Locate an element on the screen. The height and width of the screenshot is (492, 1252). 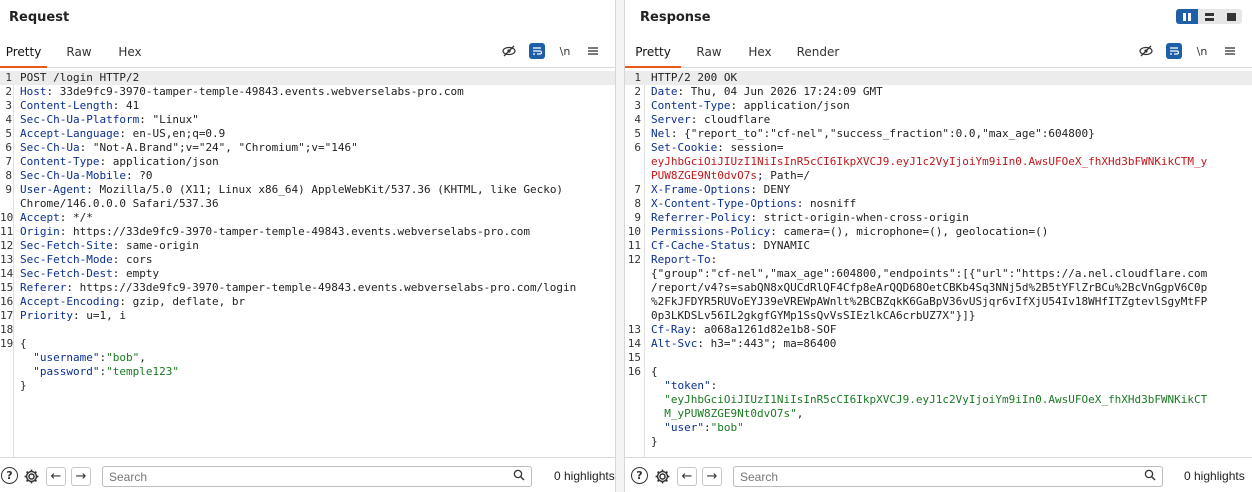
code-line: Chrome/146.0.0.0 Safari/537.36 is located at coordinates (307, 204).